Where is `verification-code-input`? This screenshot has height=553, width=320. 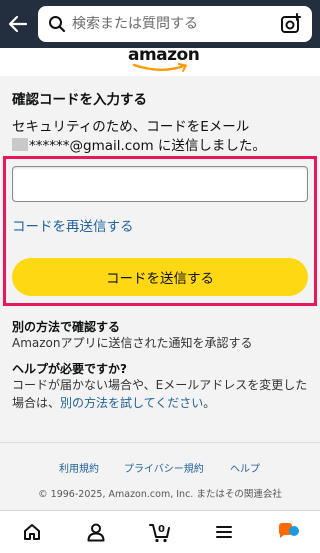 verification-code-input is located at coordinates (160, 184).